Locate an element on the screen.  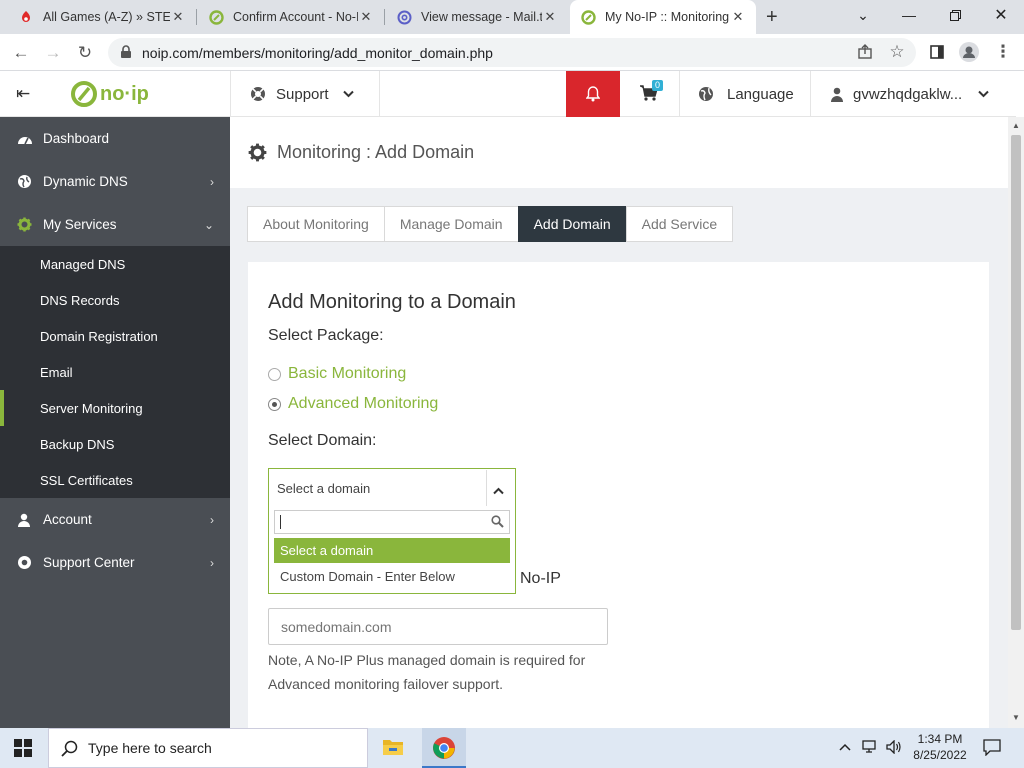
file-explorer-icon is located at coordinates (393, 749).